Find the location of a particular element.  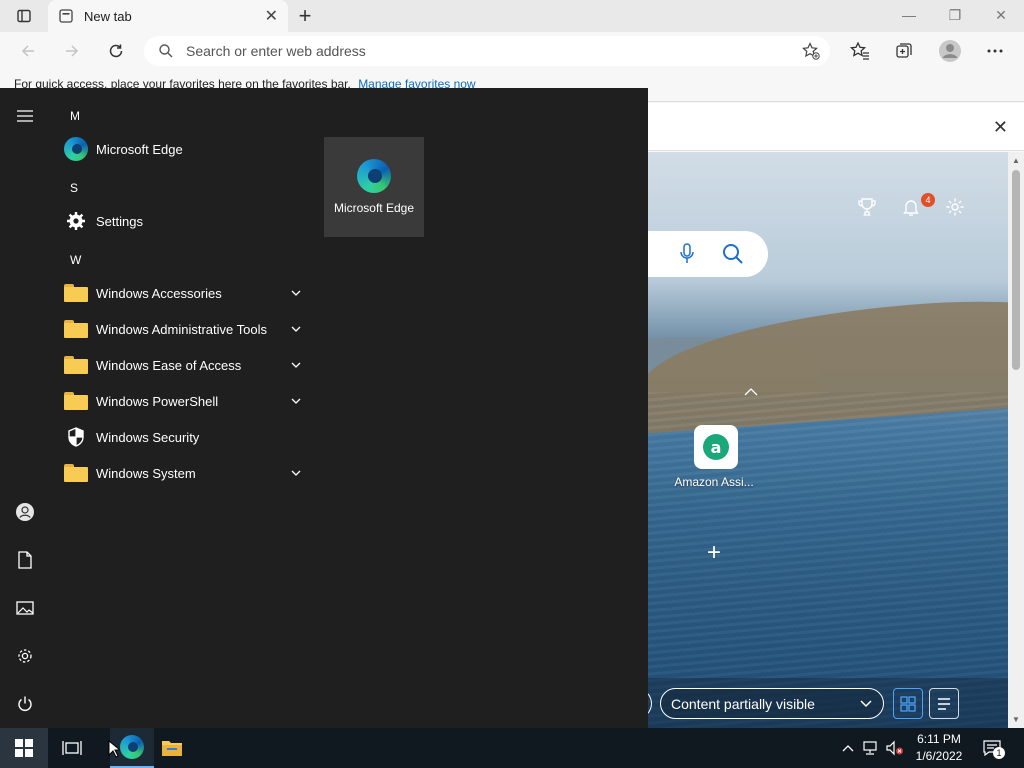

page-settings-gear-icon is located at coordinates (955, 207).